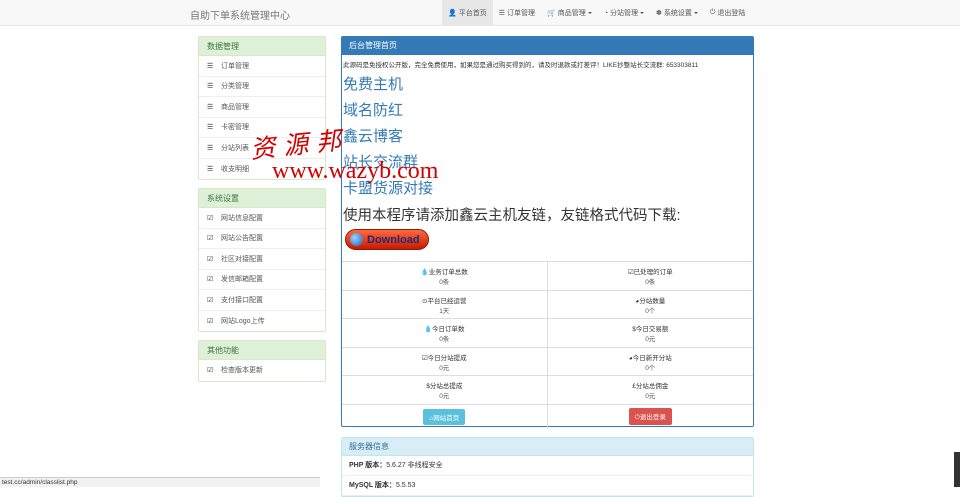 This screenshot has height=497, width=960. Describe the element at coordinates (547, 111) in the screenshot. I see `link-domain: 域名防红` at that location.